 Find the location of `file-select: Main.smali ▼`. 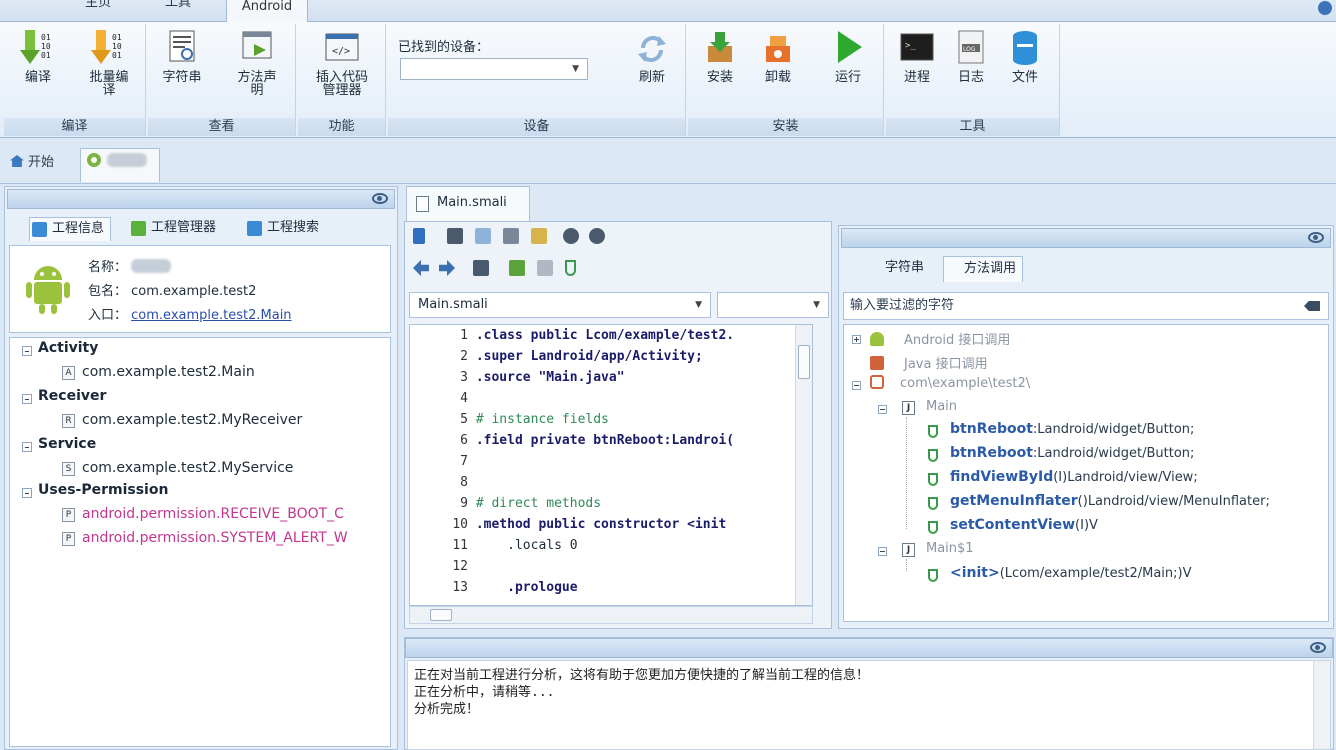

file-select: Main.smali ▼ is located at coordinates (560, 305).